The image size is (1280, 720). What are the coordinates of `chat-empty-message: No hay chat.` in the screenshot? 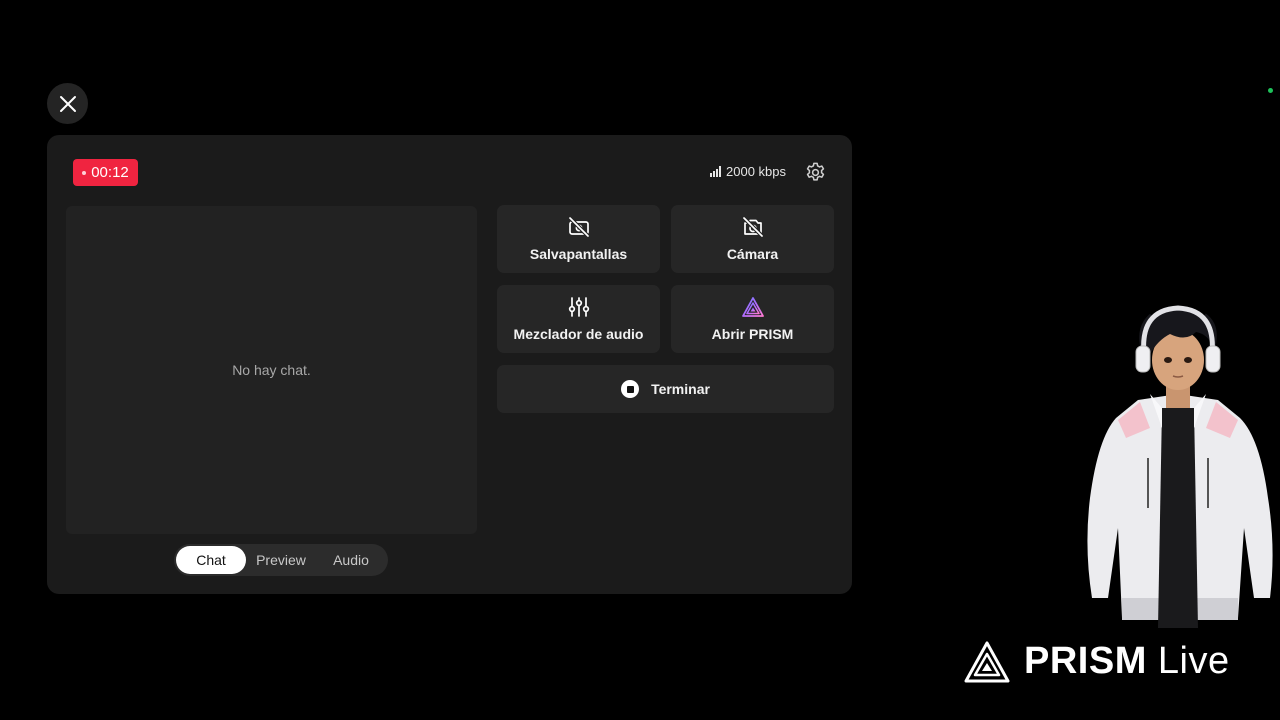 It's located at (271, 370).